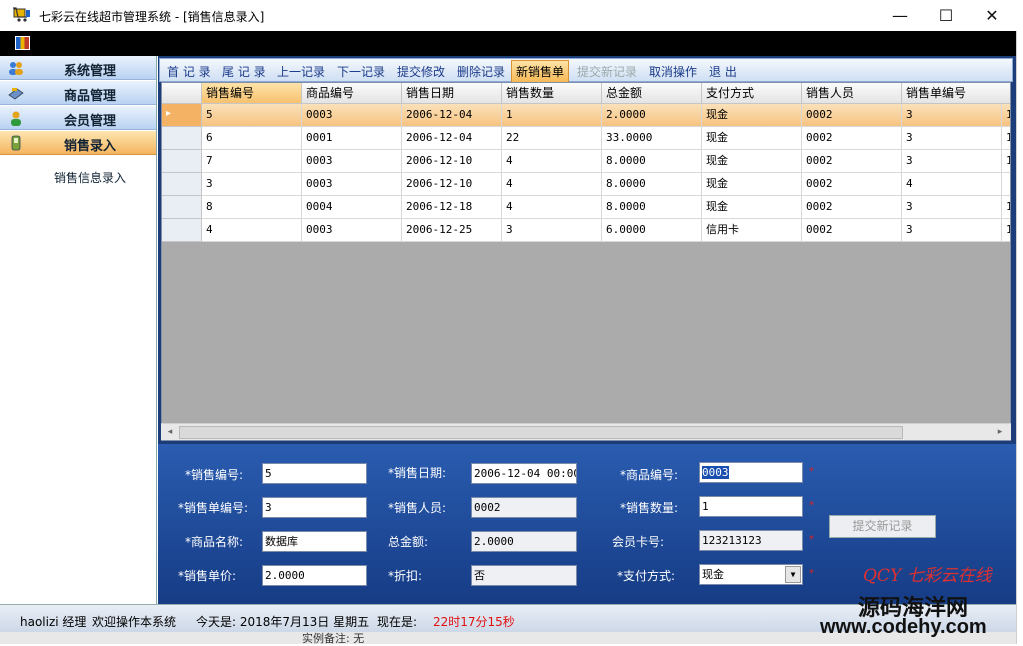 The width and height of the screenshot is (1023, 646). I want to click on submit-new-record-button: 提交新记录, so click(607, 71).